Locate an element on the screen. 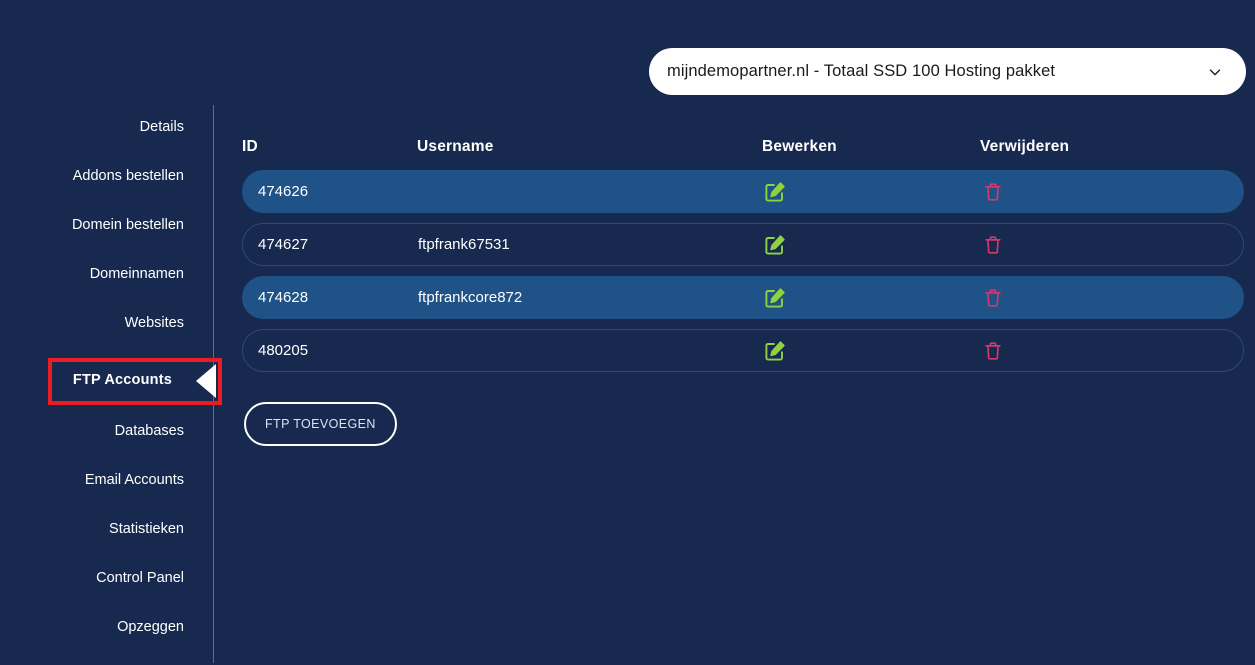  table-row: 474626 is located at coordinates (743, 191).